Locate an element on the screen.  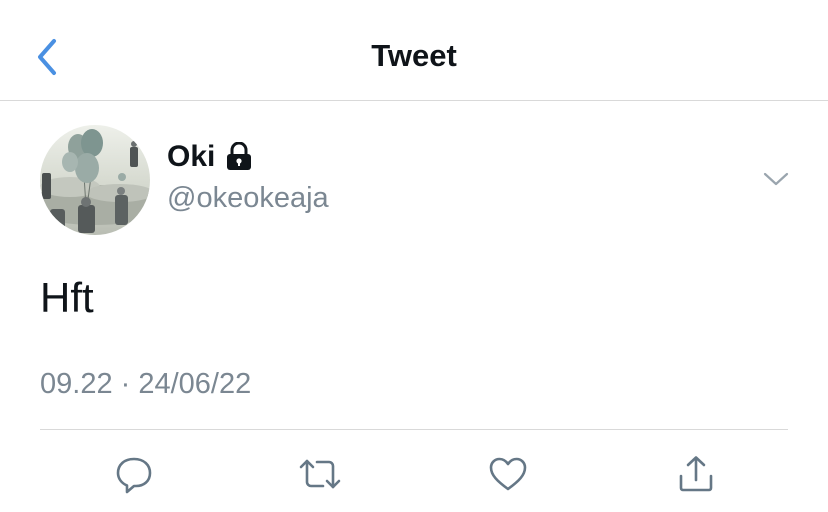
tweet-menu-button is located at coordinates (776, 179).